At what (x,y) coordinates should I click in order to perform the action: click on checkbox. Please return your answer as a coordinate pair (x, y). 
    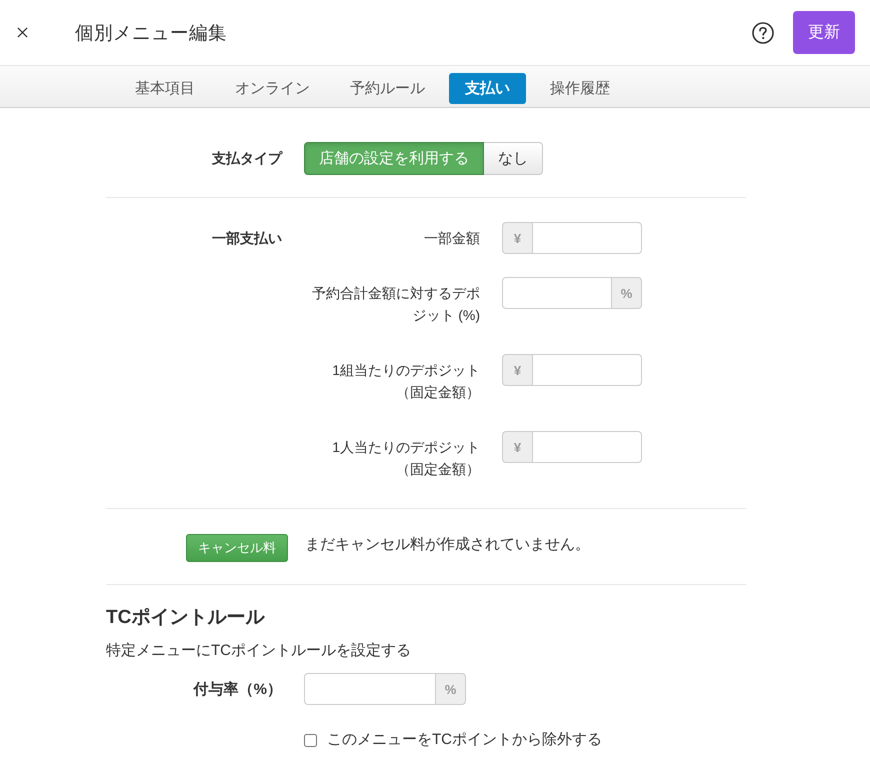
    Looking at the image, I should click on (310, 740).